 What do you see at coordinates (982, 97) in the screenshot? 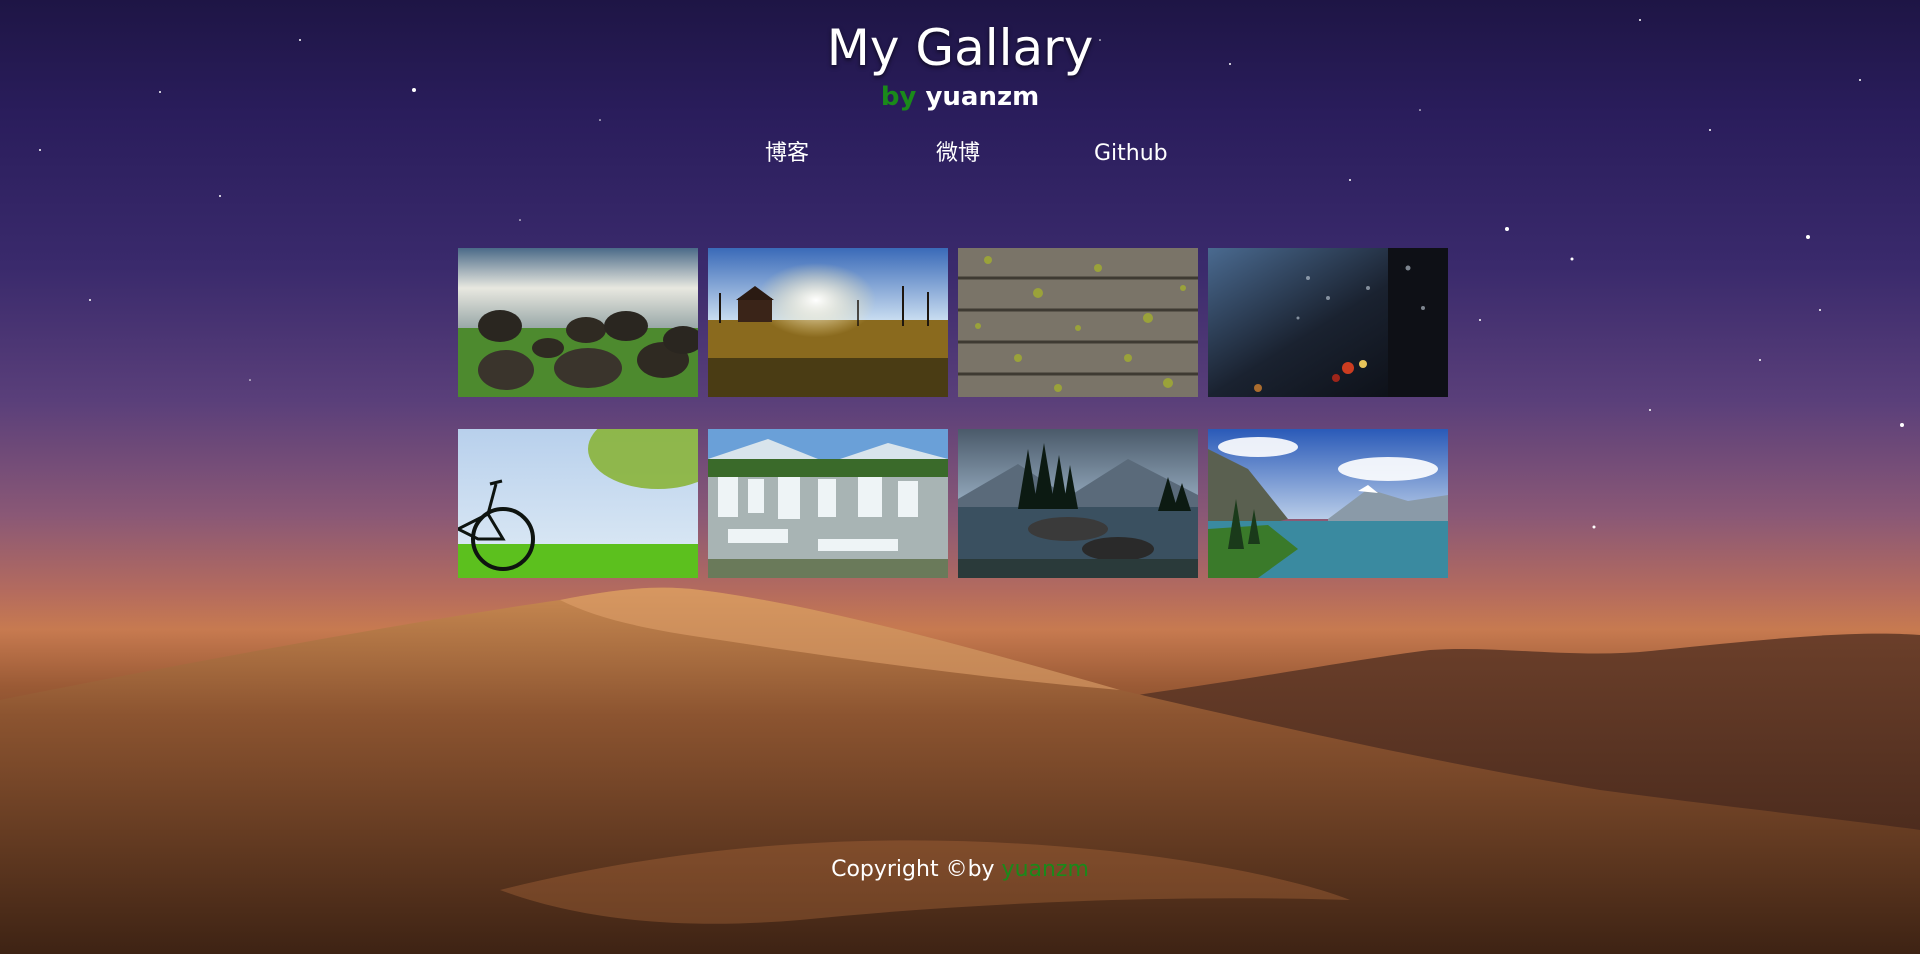
I see `subtitle-author: yuanzm` at bounding box center [982, 97].